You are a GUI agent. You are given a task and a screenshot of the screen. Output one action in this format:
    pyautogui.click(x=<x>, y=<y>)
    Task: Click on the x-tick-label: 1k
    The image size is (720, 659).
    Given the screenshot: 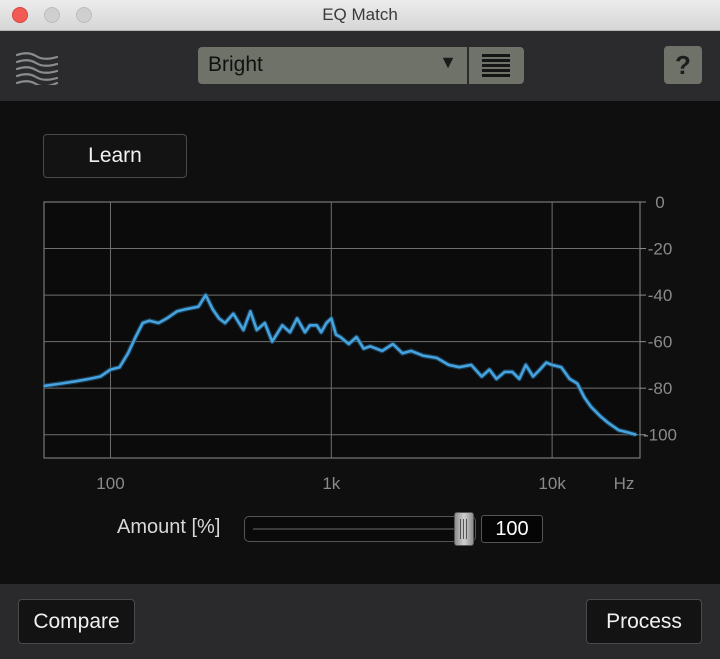 What is the action you would take?
    pyautogui.click(x=331, y=483)
    